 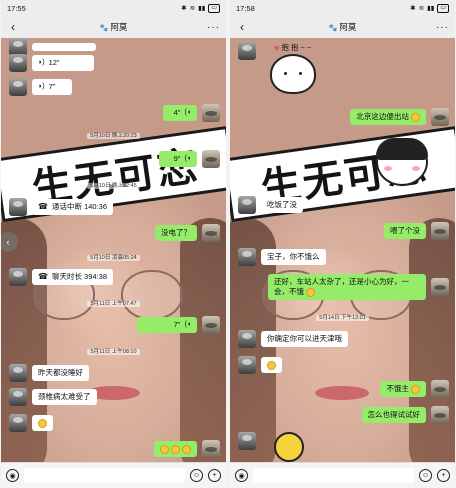 I want to click on voice-message: 4" (◖, so click(x=180, y=113).